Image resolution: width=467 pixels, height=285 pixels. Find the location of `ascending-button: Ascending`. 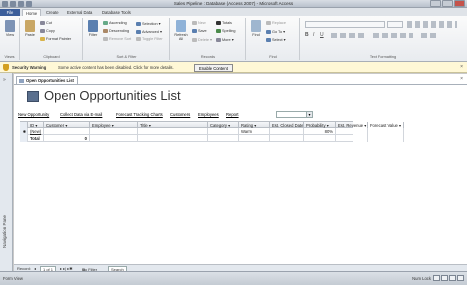

ascending-button: Ascending is located at coordinates (115, 23).